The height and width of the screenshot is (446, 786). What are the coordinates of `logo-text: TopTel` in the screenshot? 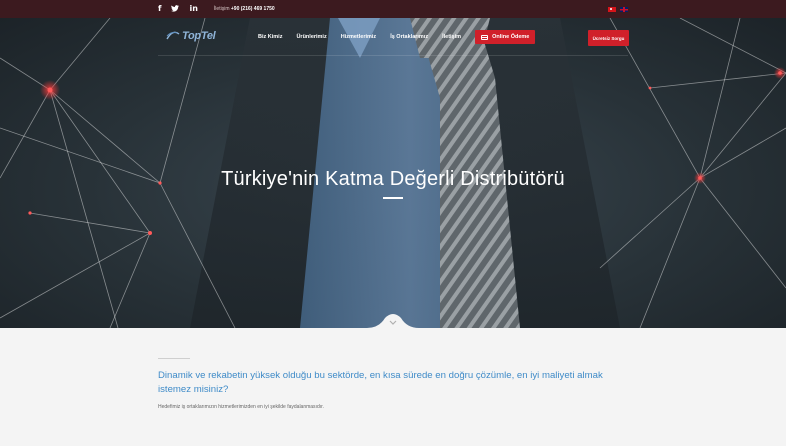 It's located at (199, 36).